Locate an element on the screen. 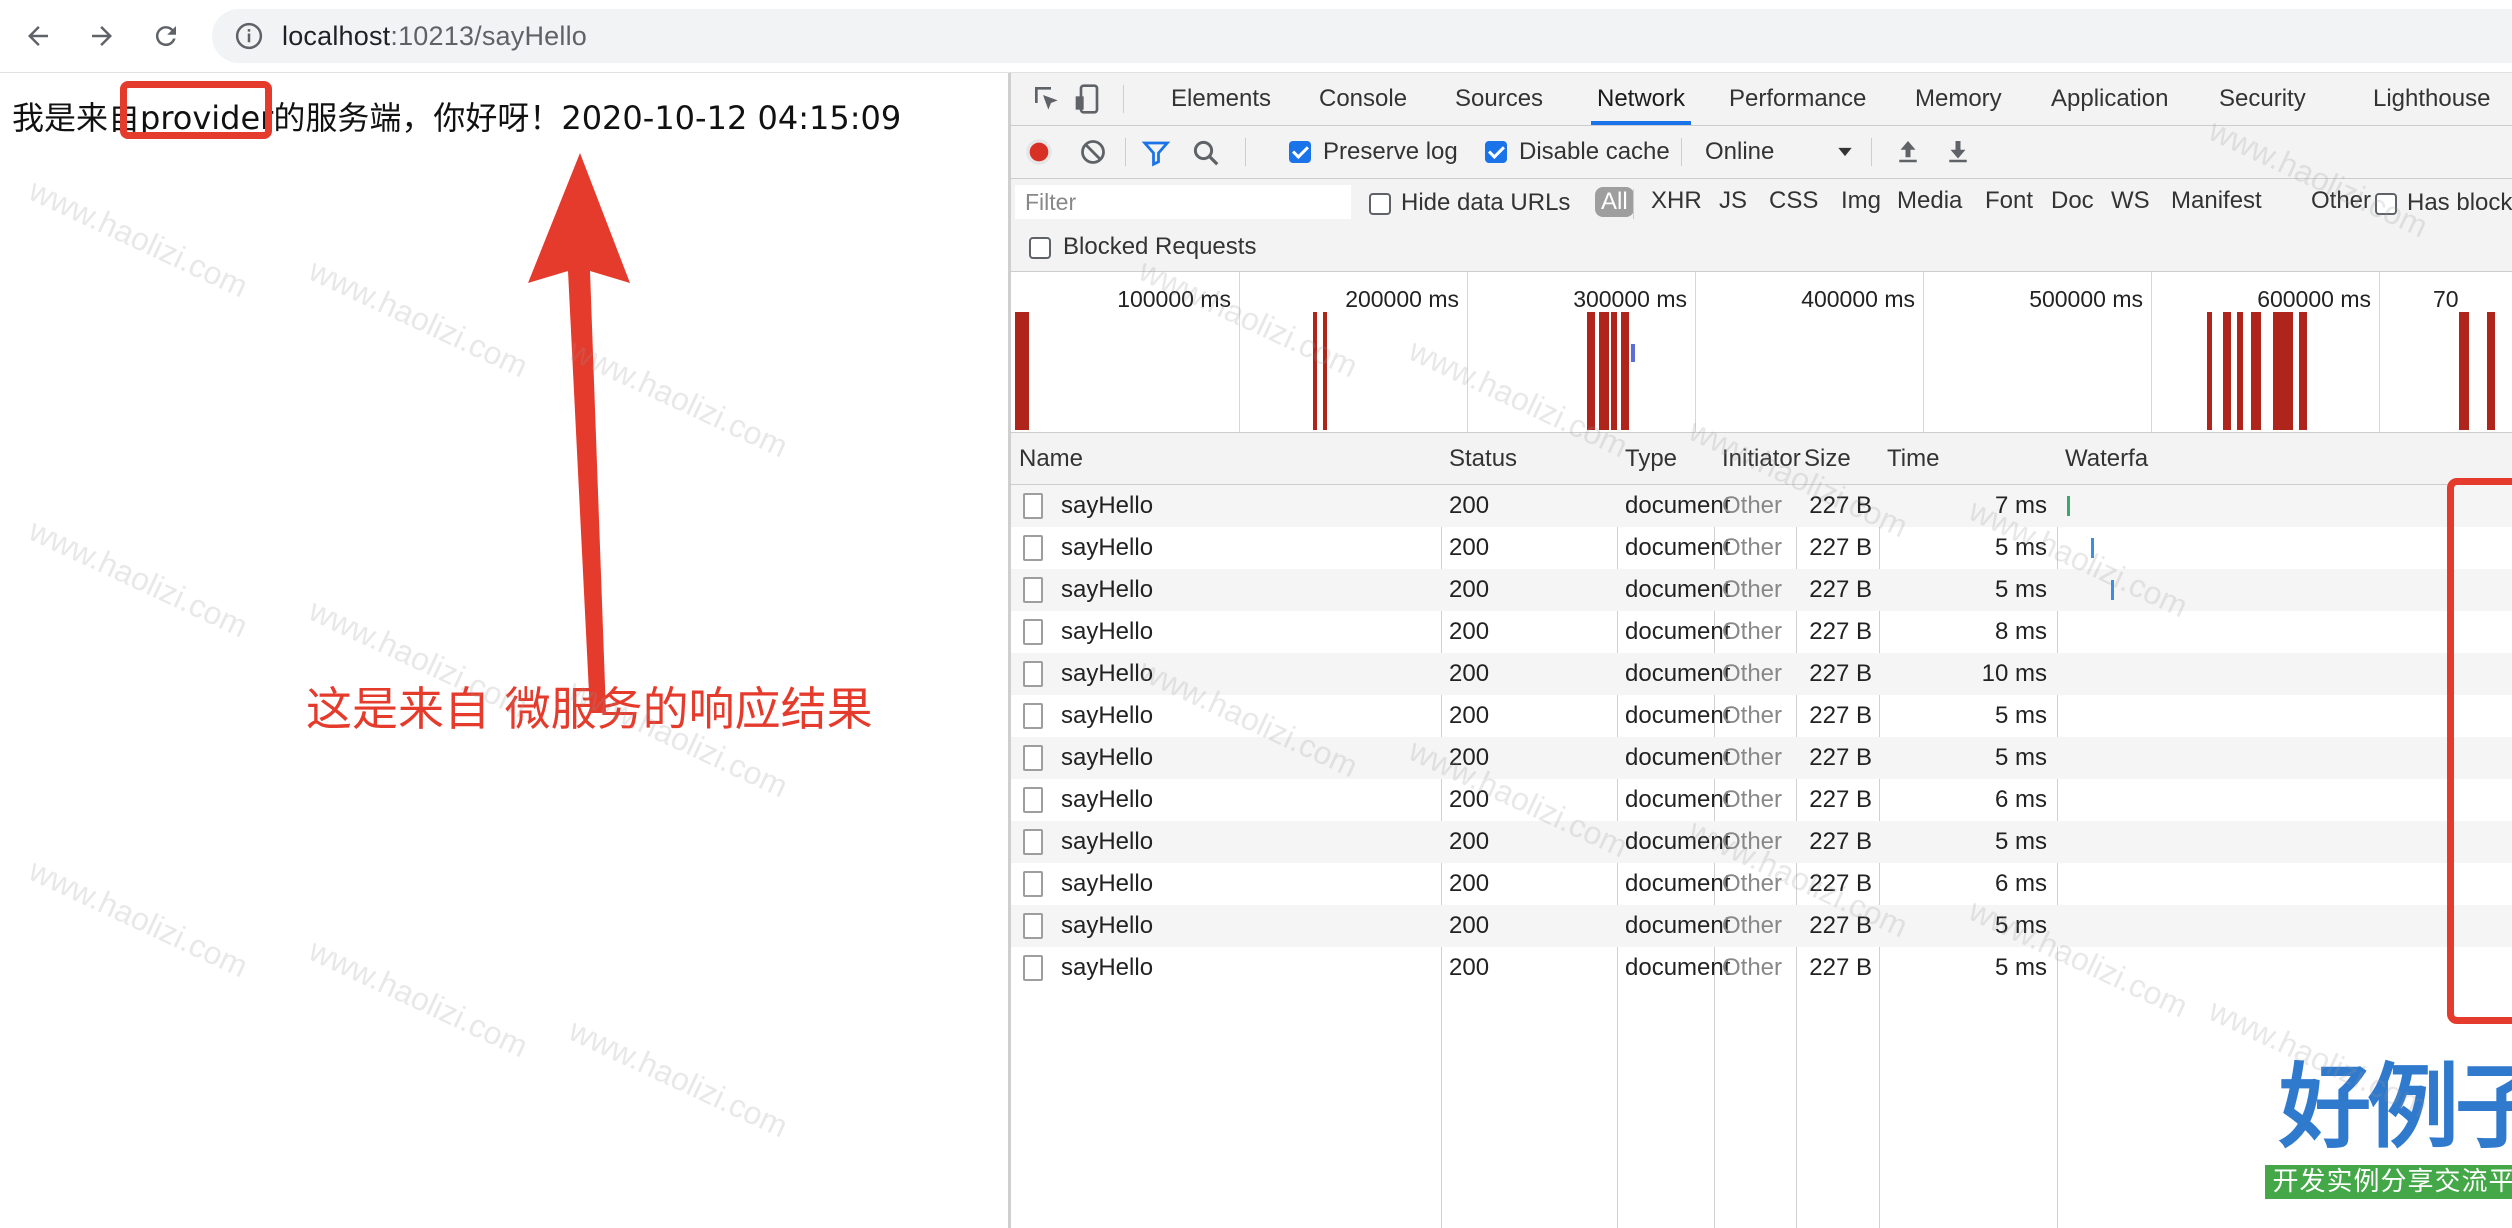 Image resolution: width=2512 pixels, height=1228 pixels. overview-tick: 500000 ms is located at coordinates (2086, 299).